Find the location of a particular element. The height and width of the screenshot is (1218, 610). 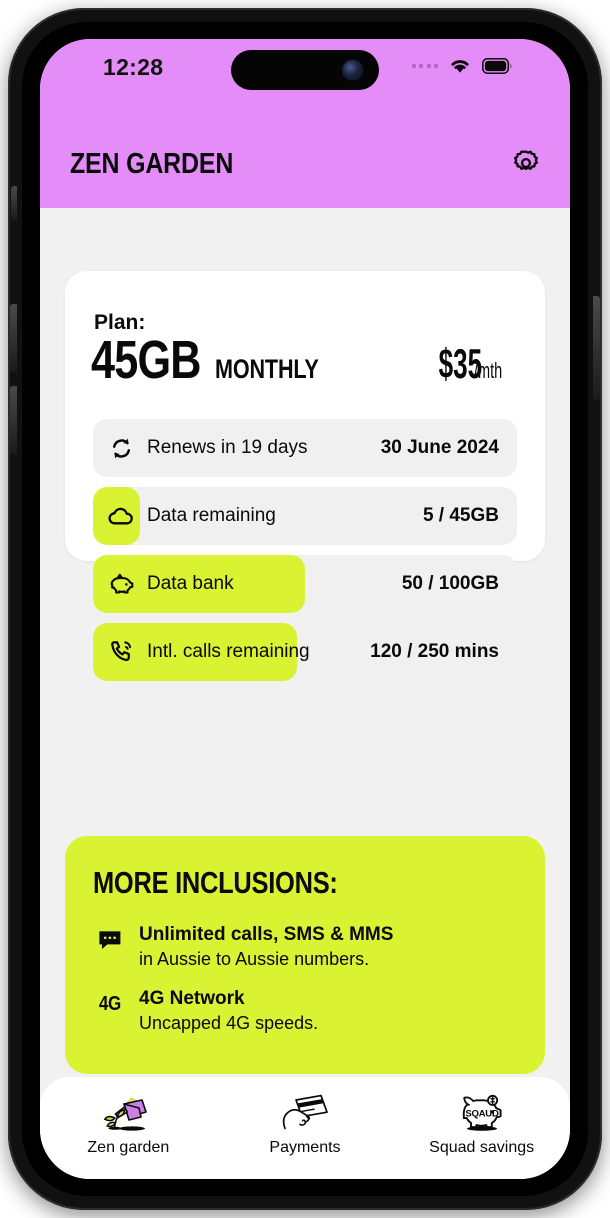

stat-row-intl-calls: Intl. calls remaining 120 / 250 mins is located at coordinates (305, 652).